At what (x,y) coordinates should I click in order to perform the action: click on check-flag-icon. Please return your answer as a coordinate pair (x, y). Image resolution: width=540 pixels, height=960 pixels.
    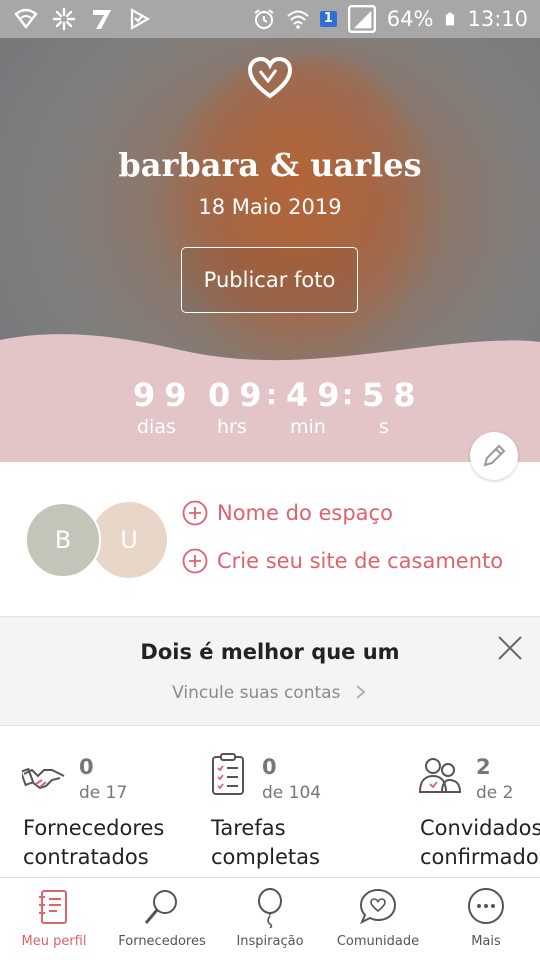
    Looking at the image, I should click on (140, 19).